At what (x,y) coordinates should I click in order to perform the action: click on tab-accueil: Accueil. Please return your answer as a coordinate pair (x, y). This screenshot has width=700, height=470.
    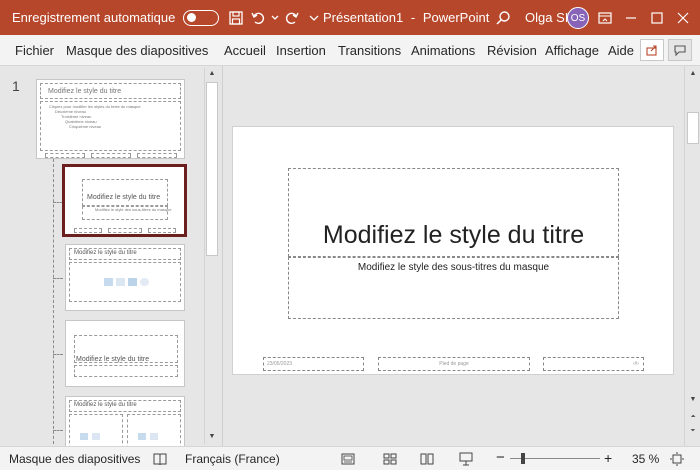
    Looking at the image, I should click on (245, 50).